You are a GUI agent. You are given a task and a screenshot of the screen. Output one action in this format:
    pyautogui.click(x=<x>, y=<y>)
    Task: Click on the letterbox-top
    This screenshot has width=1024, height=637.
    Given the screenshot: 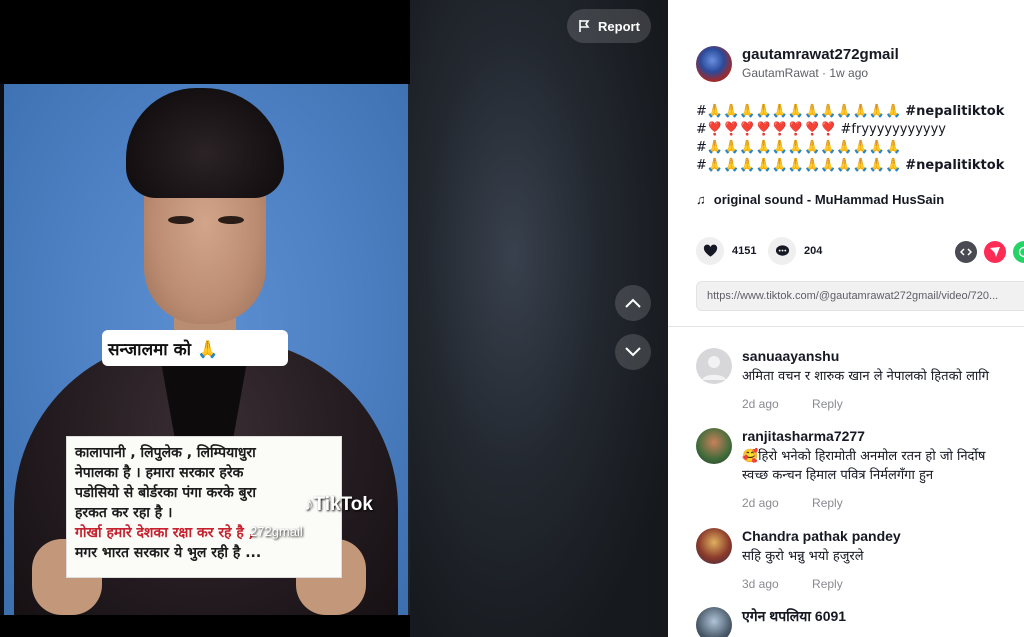 What is the action you would take?
    pyautogui.click(x=205, y=42)
    